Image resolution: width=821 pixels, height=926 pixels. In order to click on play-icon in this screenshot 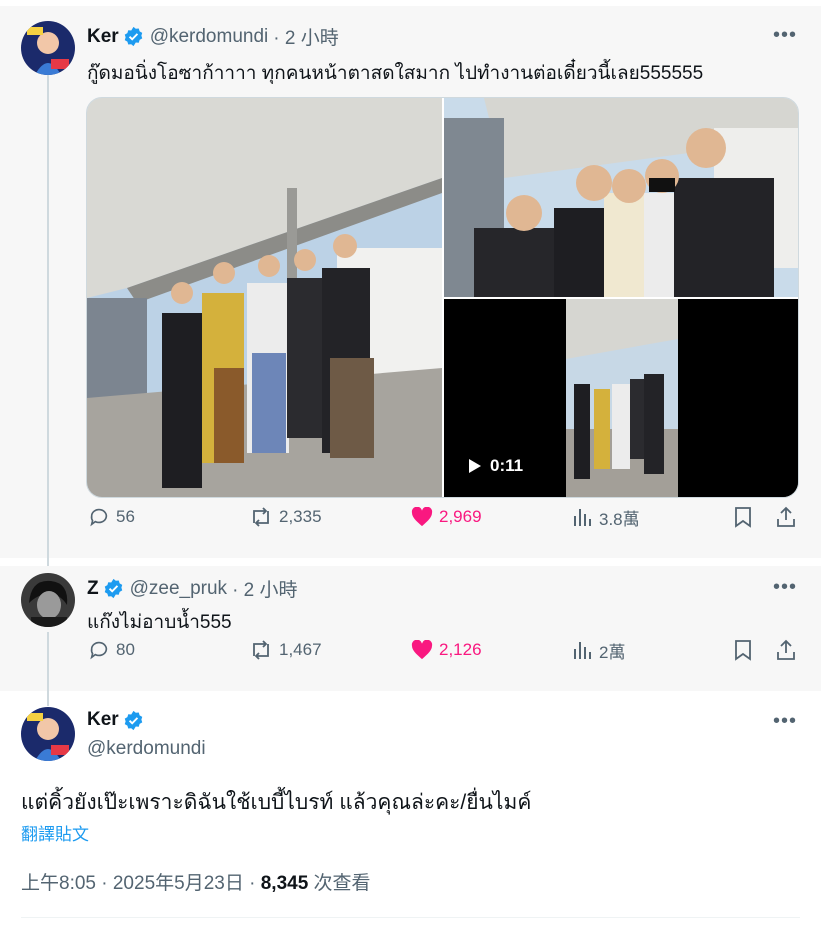, I will do `click(475, 466)`.